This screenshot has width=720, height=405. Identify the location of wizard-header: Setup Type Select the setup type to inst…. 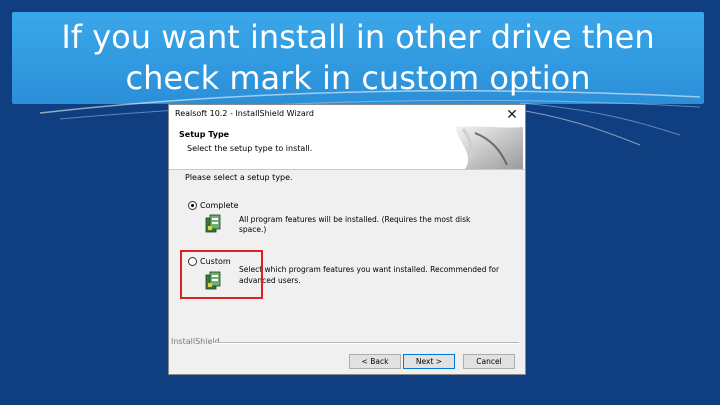
(347, 147).